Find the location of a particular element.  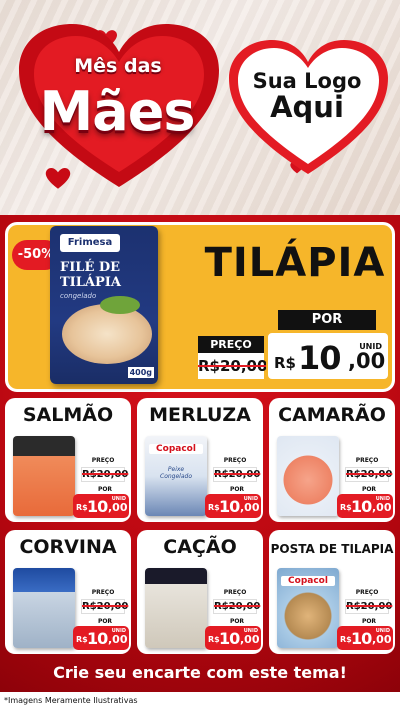

logo-line1: Sua Logo is located at coordinates (307, 81).